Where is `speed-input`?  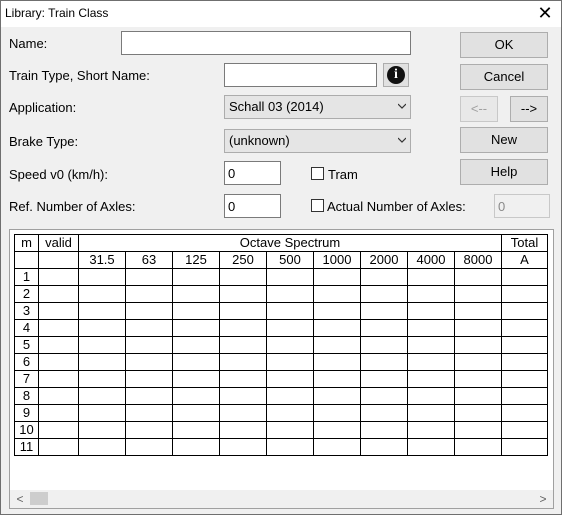
speed-input is located at coordinates (252, 173).